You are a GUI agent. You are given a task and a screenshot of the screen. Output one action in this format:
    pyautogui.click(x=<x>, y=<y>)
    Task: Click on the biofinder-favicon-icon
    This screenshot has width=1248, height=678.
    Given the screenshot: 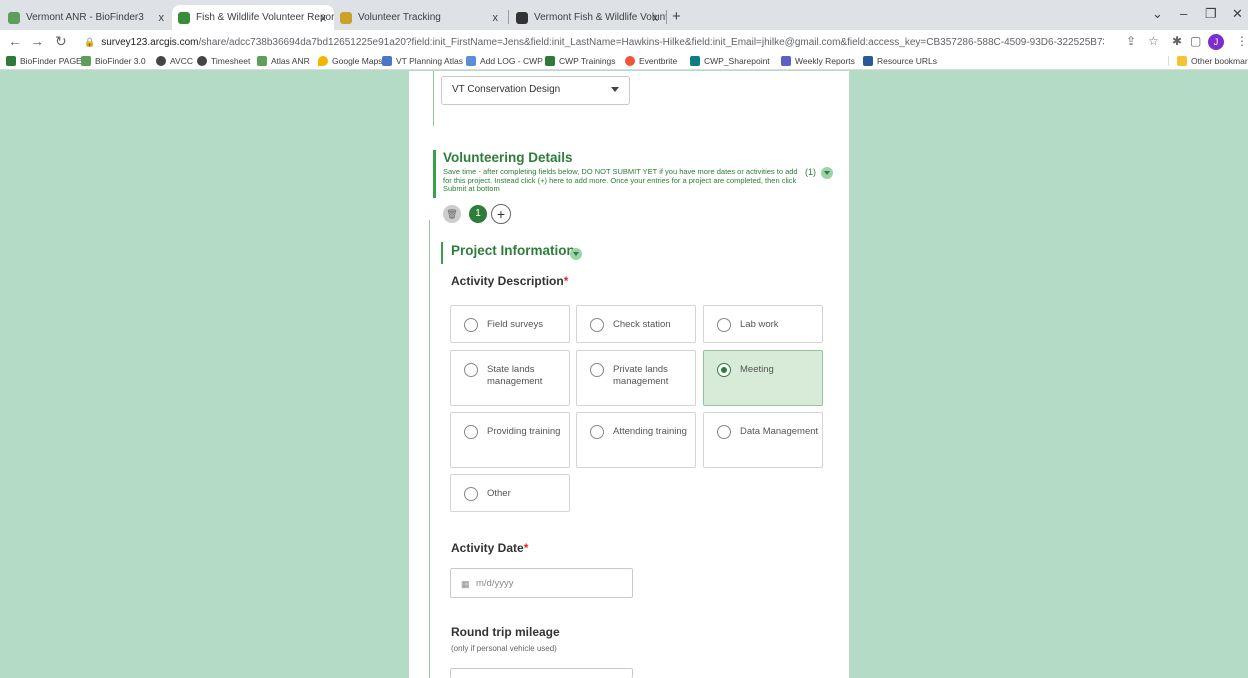 What is the action you would take?
    pyautogui.click(x=14, y=17)
    